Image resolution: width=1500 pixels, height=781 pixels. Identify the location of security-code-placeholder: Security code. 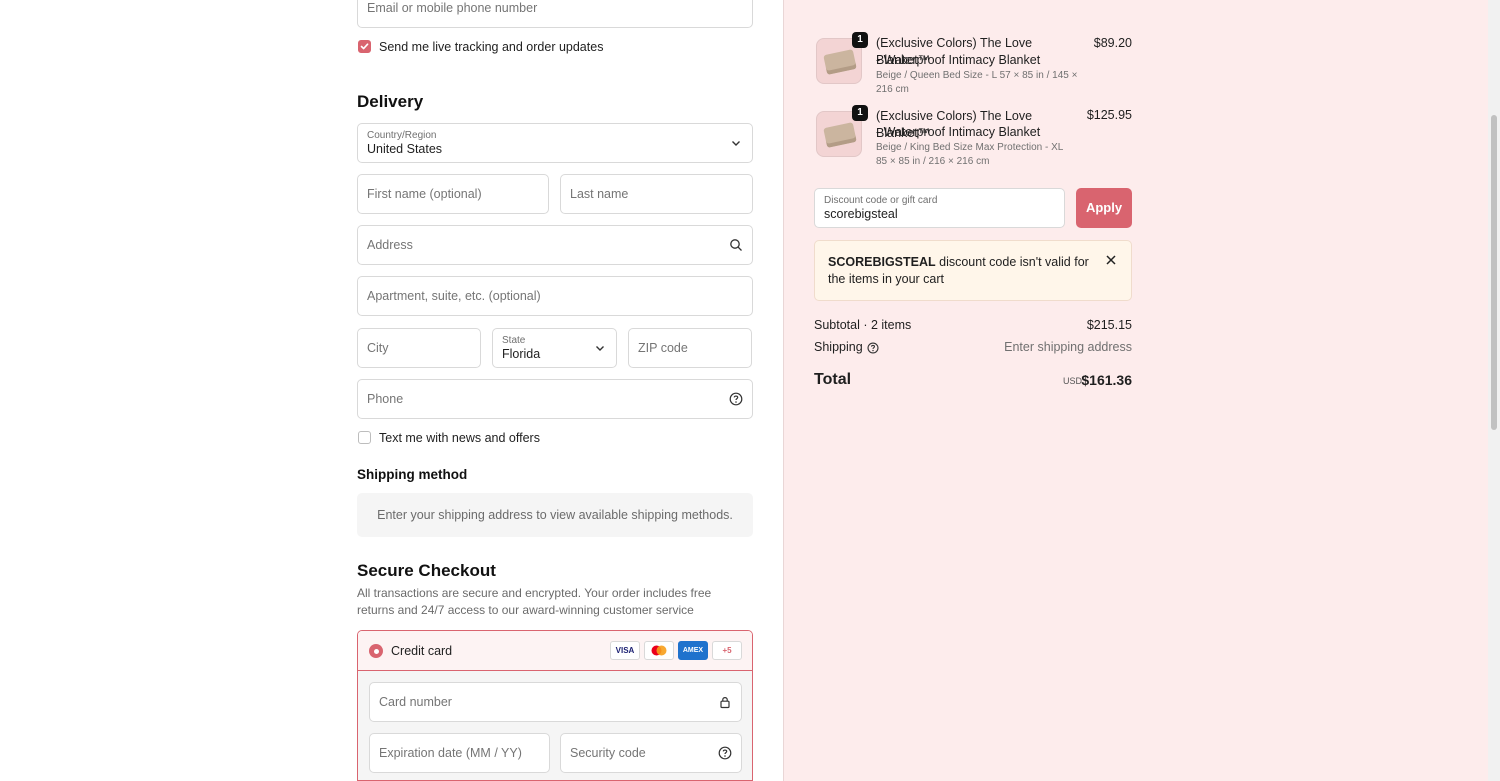
(608, 753).